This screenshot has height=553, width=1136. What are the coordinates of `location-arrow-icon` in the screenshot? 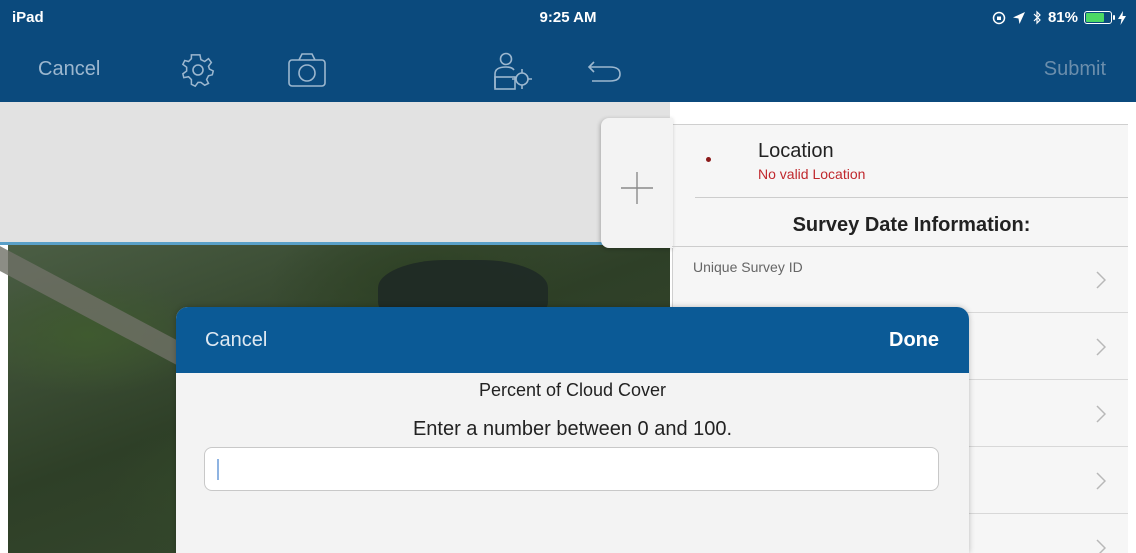 It's located at (1018, 17).